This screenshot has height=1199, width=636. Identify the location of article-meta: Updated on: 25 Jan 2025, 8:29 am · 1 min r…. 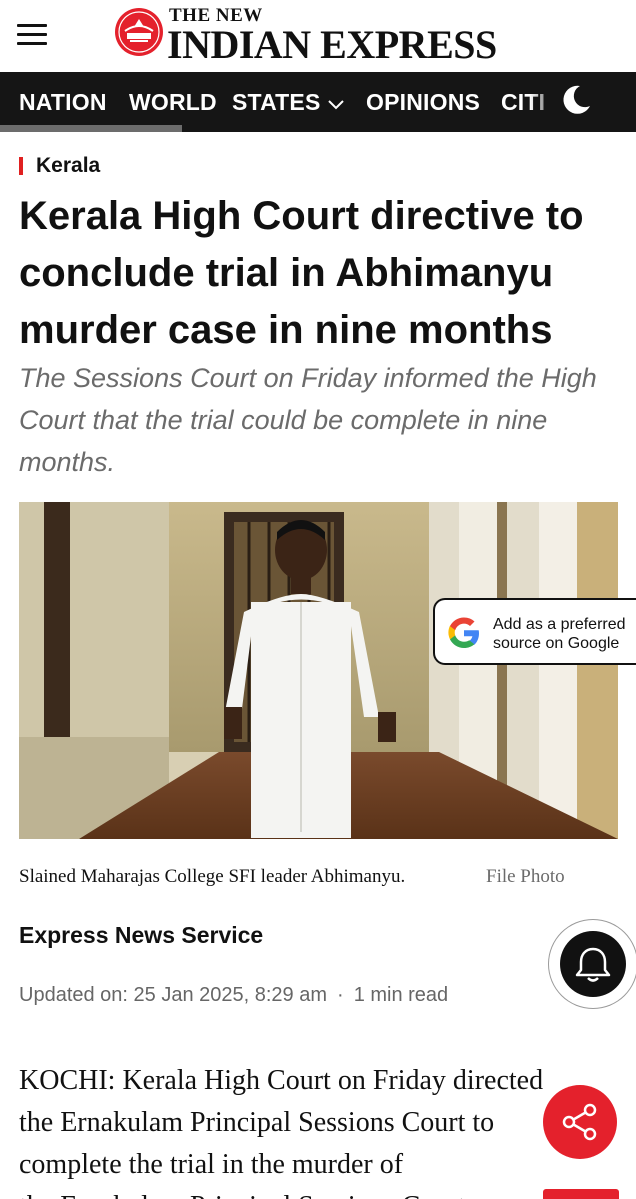
(233, 995).